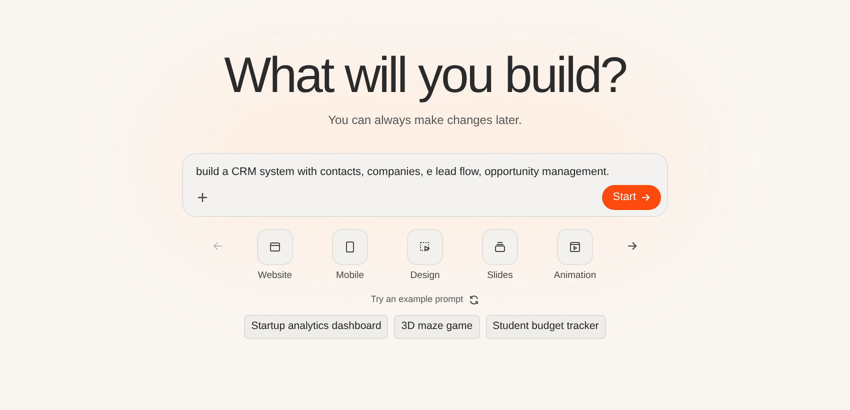  What do you see at coordinates (546, 326) in the screenshot?
I see `example-prompt-chip: Student budget tracker` at bounding box center [546, 326].